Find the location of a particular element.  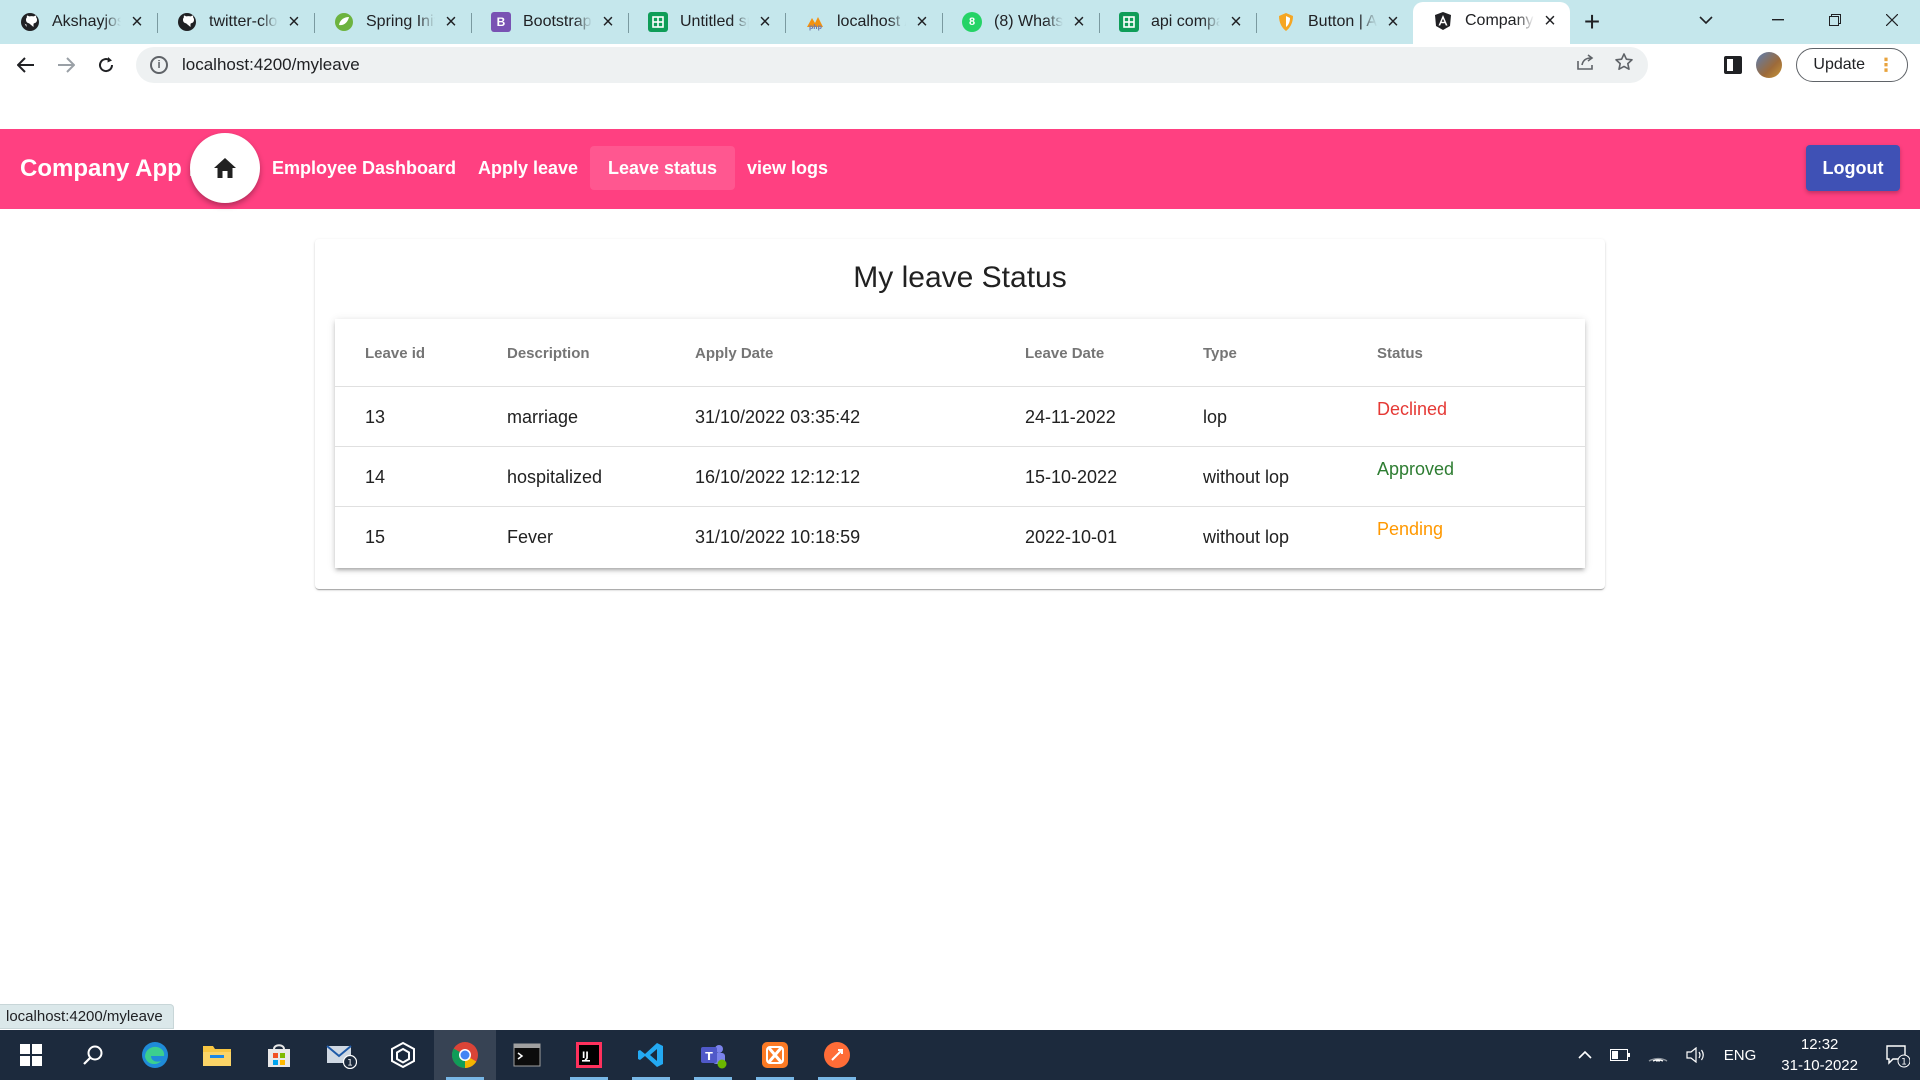

notifications-icon: 1 is located at coordinates (1897, 1055).